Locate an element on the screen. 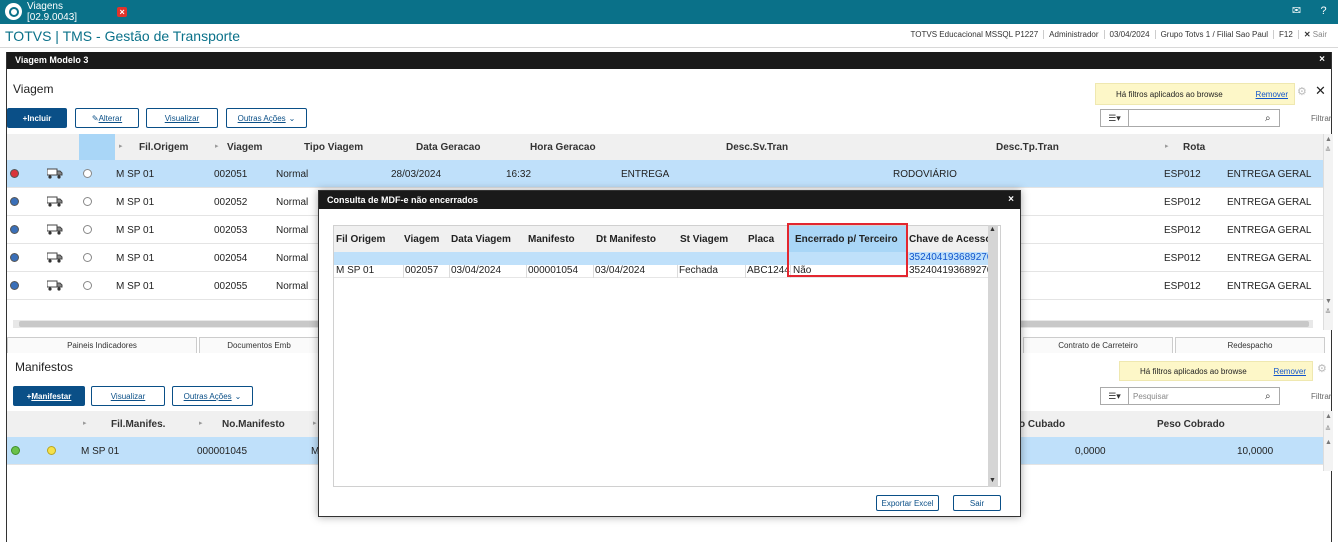 The height and width of the screenshot is (542, 1338). dialog-title: Consulta de MDF-e não encerrados is located at coordinates (403, 200).